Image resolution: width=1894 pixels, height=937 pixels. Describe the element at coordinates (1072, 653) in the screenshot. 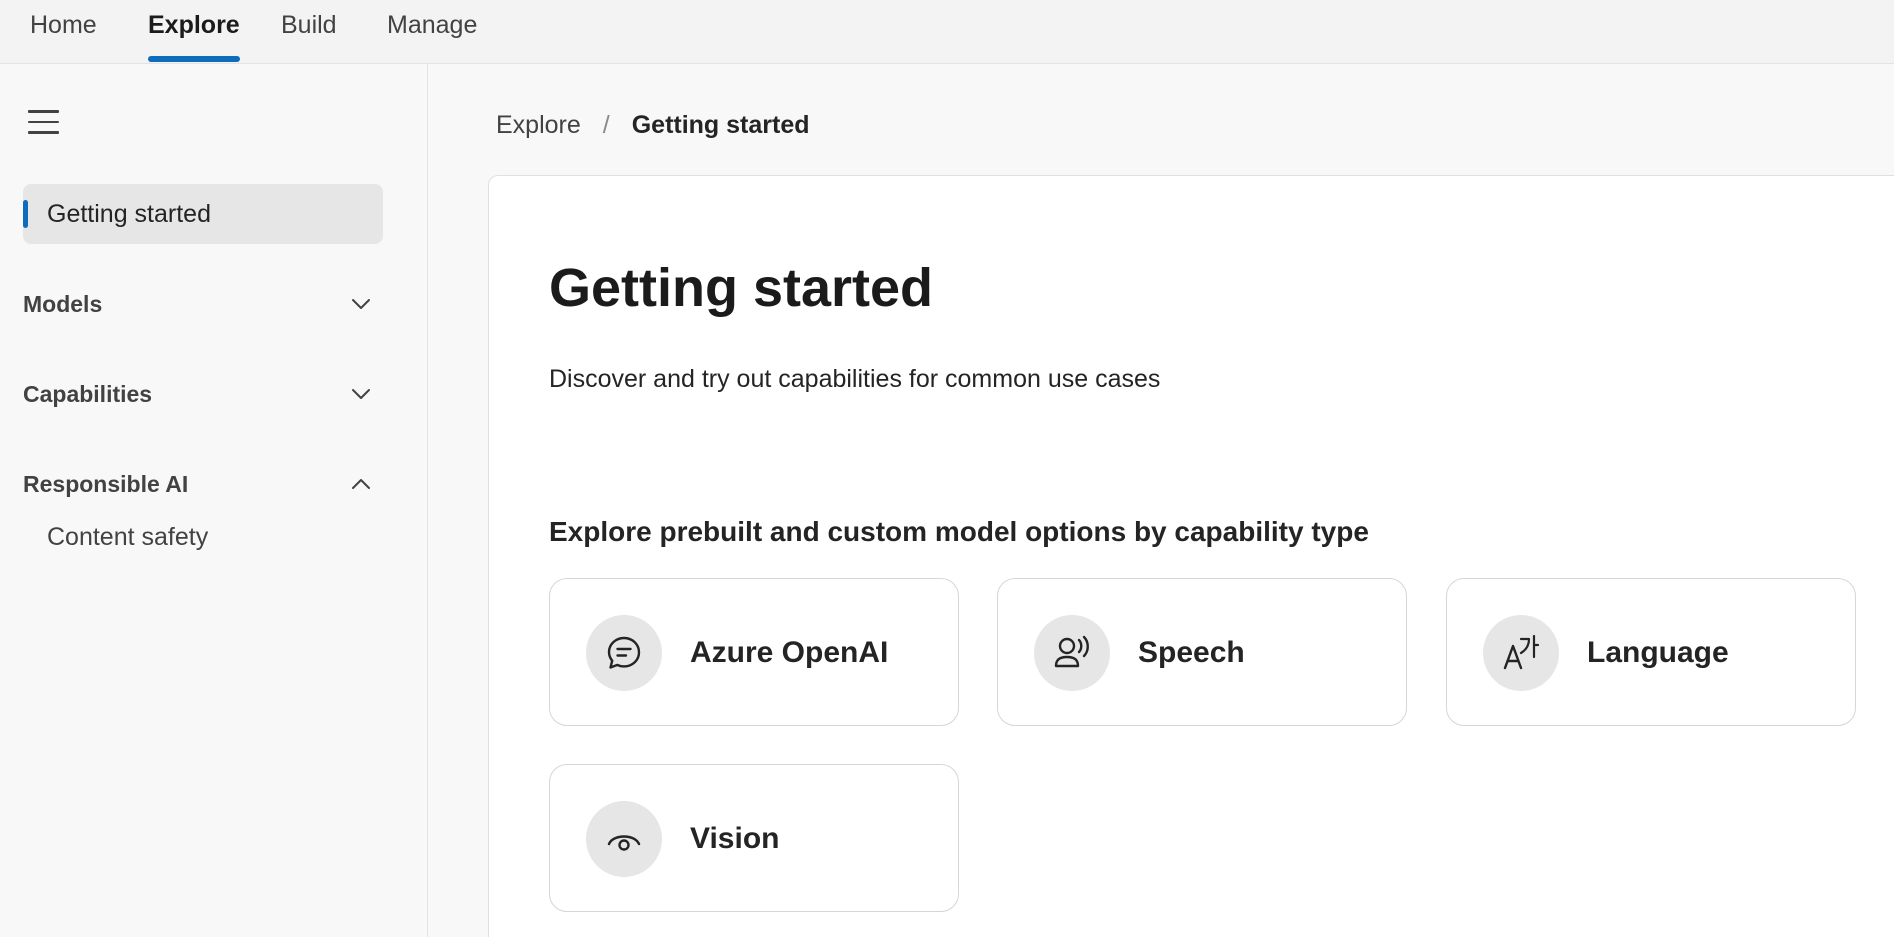

I see `person-voice-icon` at that location.